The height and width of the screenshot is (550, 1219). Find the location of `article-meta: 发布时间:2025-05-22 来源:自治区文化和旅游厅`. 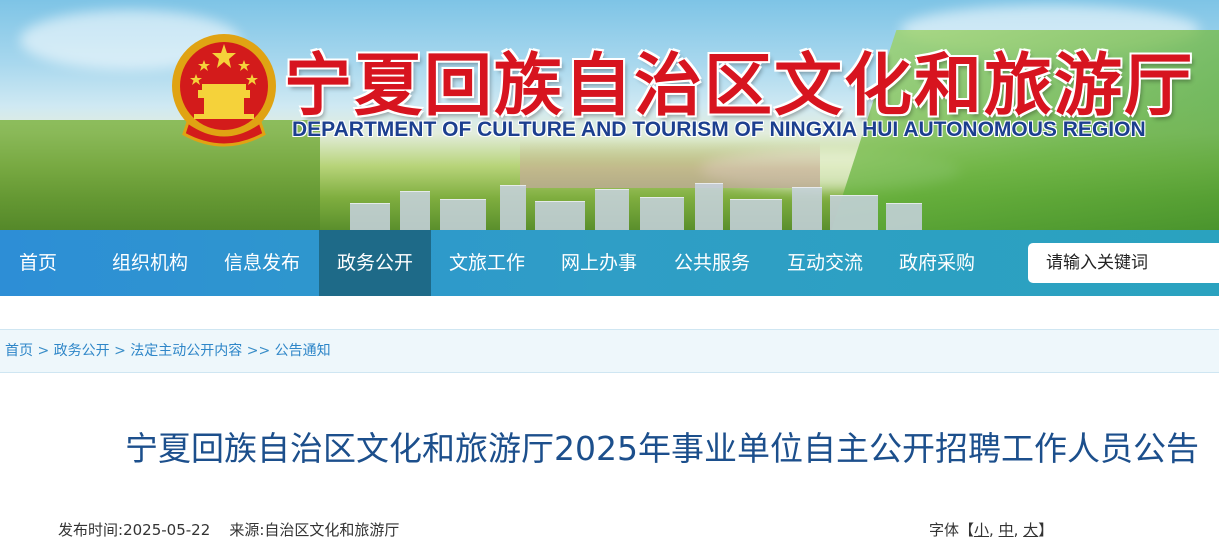

article-meta: 发布时间:2025-05-22 来源:自治区文化和旅游厅 is located at coordinates (228, 529).